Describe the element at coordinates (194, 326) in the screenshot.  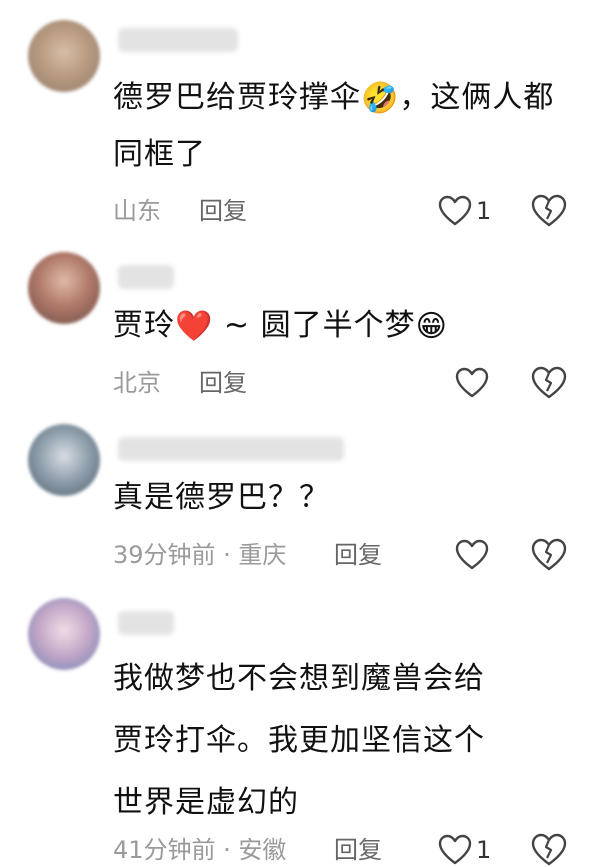
I see `red-heart-icon: ❤️` at that location.